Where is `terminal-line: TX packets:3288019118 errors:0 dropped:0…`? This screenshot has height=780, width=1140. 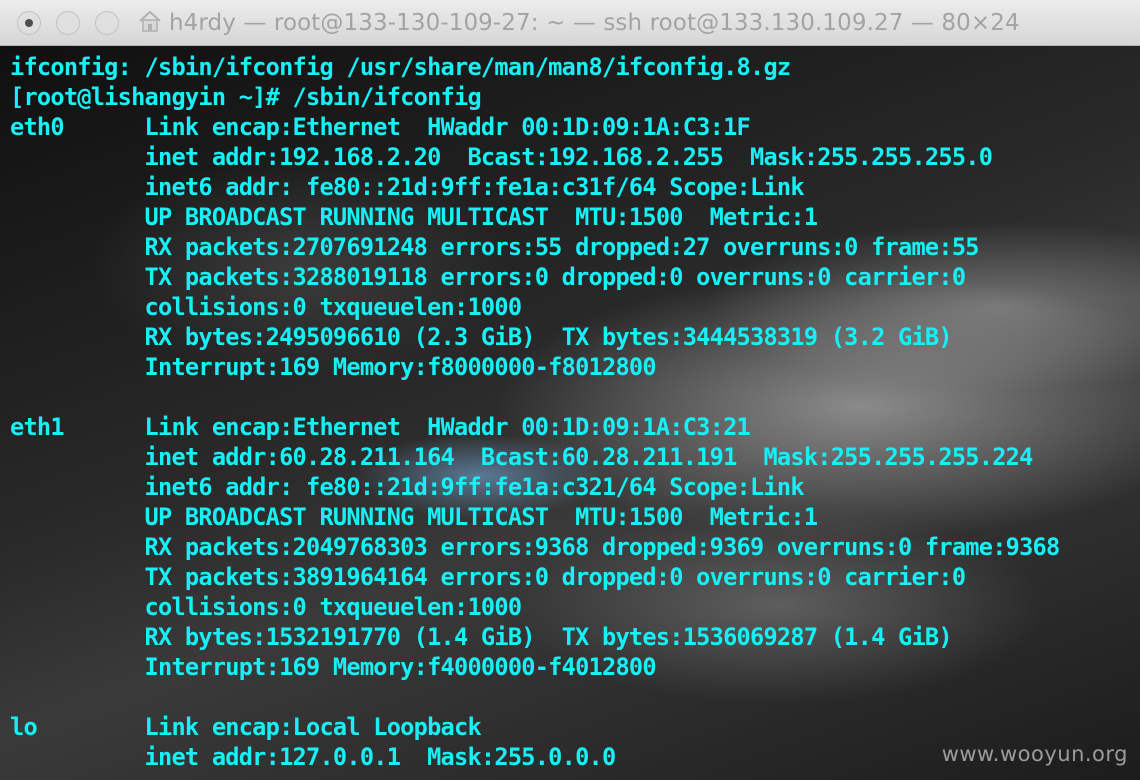
terminal-line: TX packets:3288019118 errors:0 dropped:0… is located at coordinates (488, 277).